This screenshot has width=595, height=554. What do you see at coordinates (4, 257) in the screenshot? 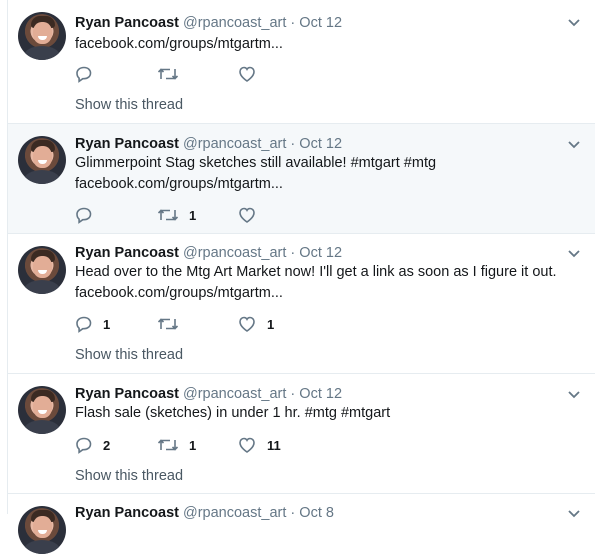
I see `timeline-left-border` at bounding box center [4, 257].